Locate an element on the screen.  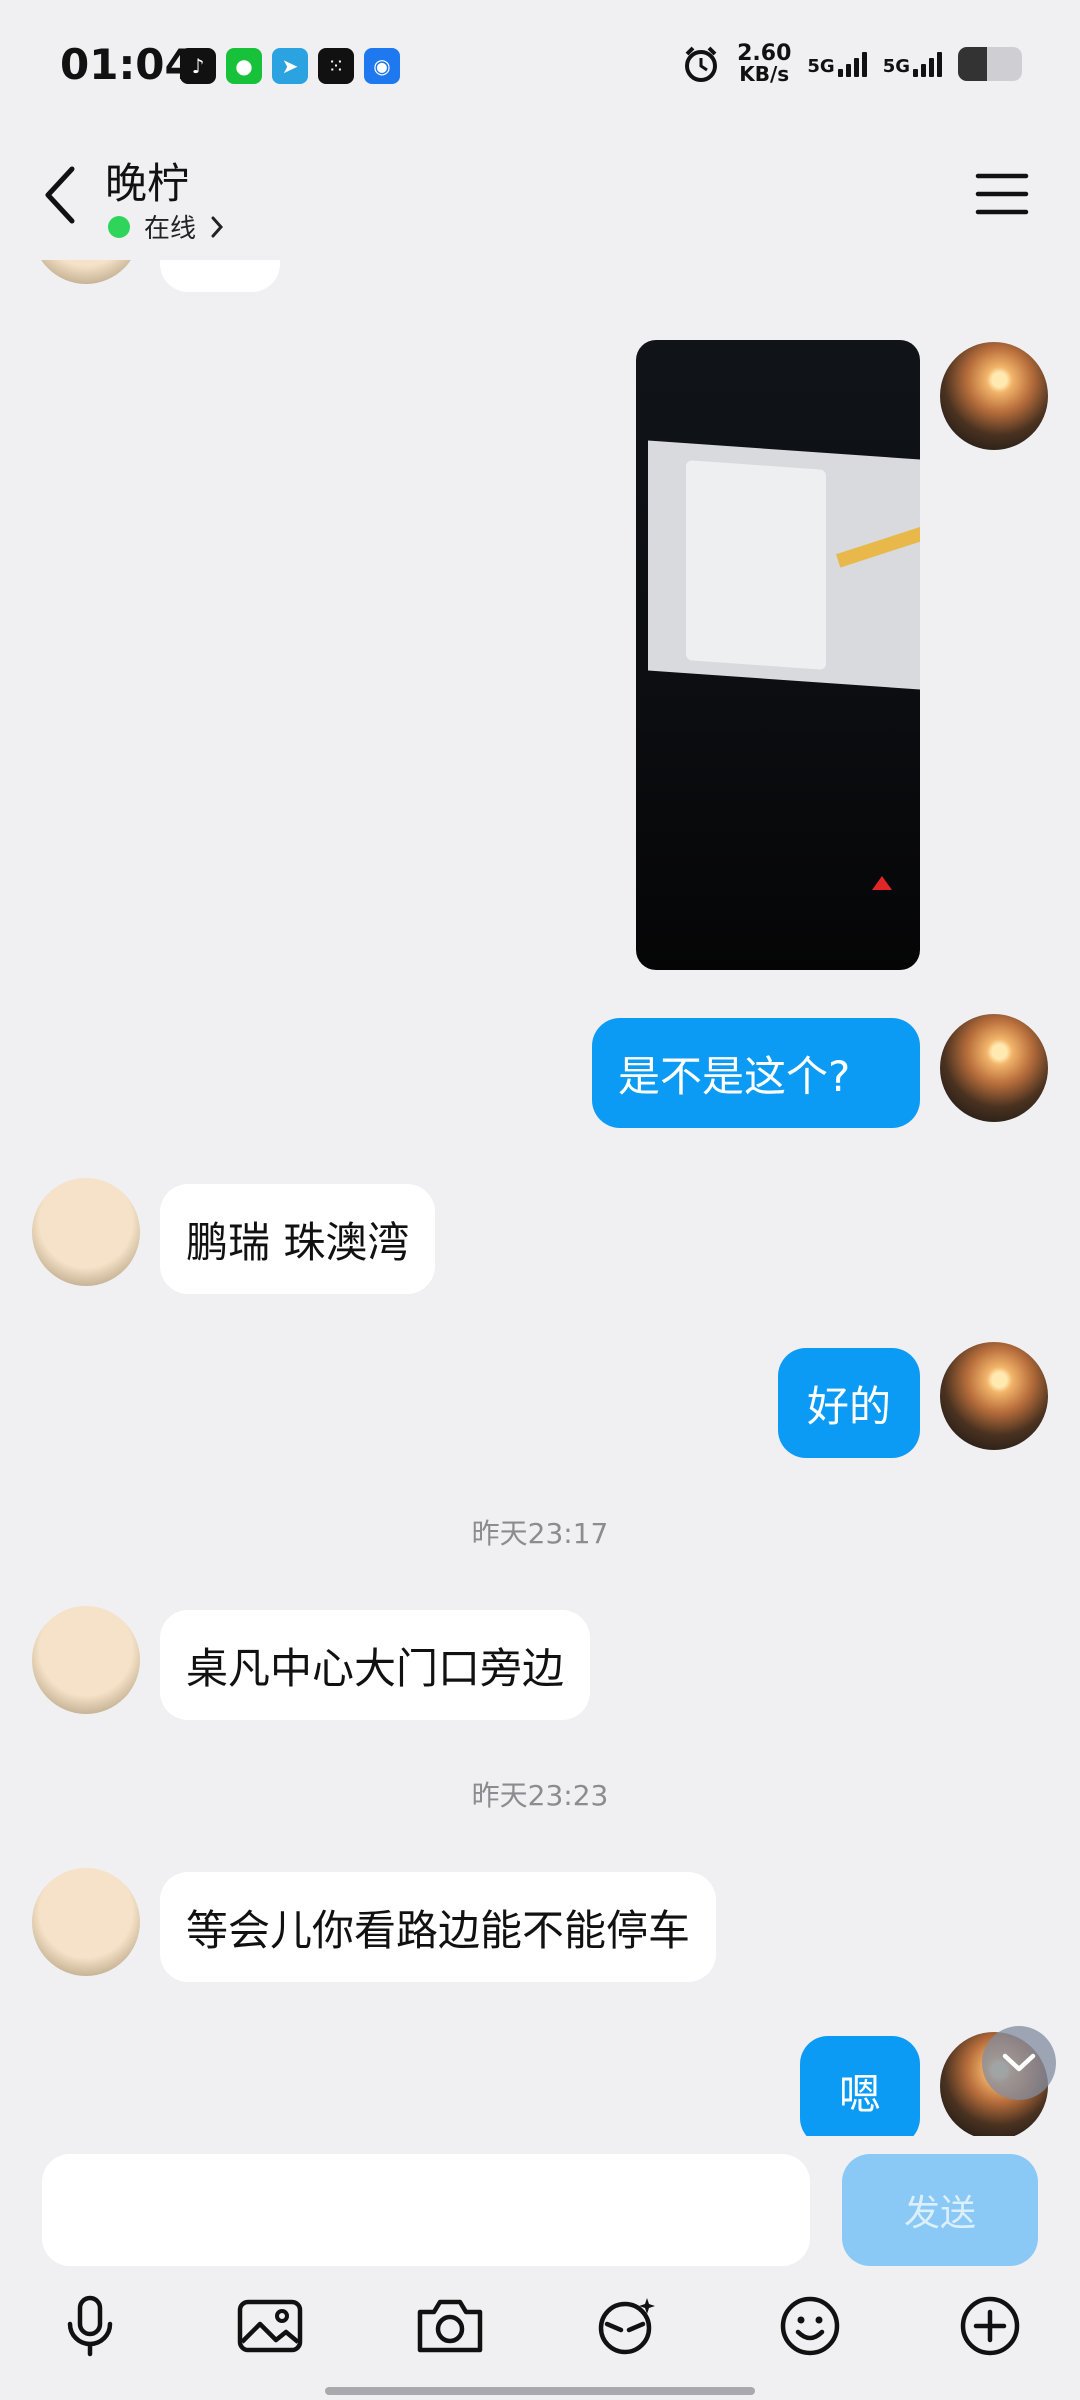
signal-1-label: 5G is located at coordinates (821, 66).